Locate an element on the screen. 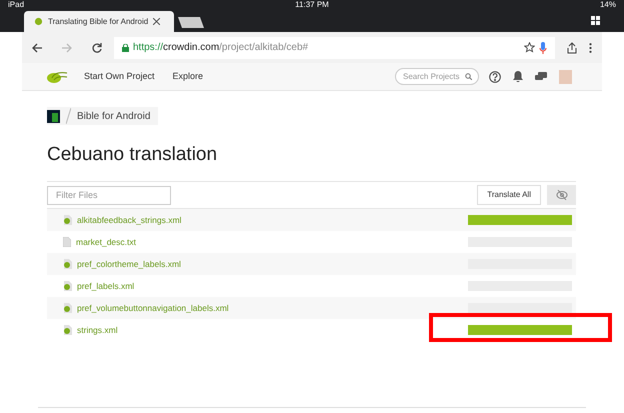  address-bar: https://crowdin.com/project/alkitab/ceb# is located at coordinates (334, 47).